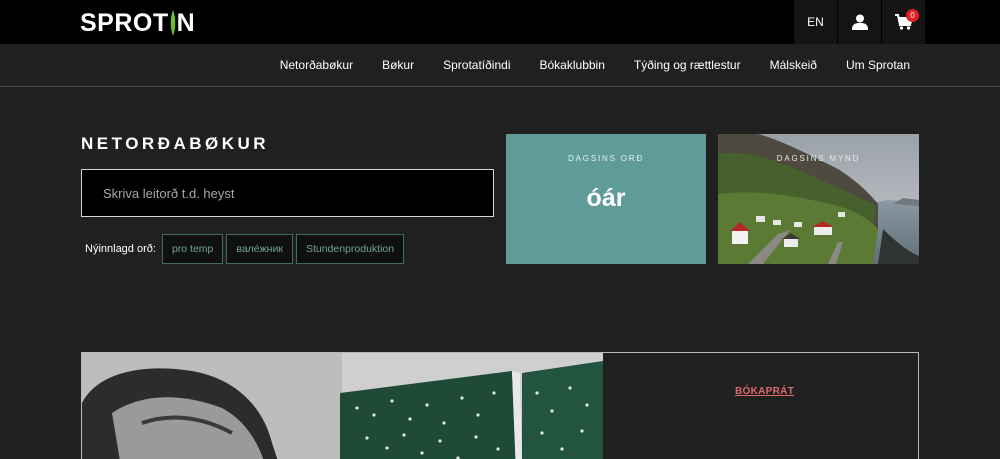 The image size is (1000, 459). I want to click on bokaprat-link: BÓKAPRÁT, so click(764, 391).